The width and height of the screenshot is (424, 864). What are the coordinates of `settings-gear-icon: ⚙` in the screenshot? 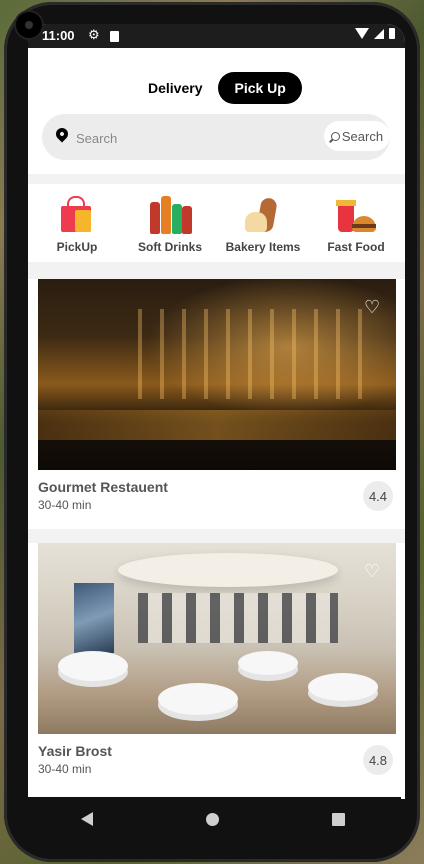 It's located at (94, 34).